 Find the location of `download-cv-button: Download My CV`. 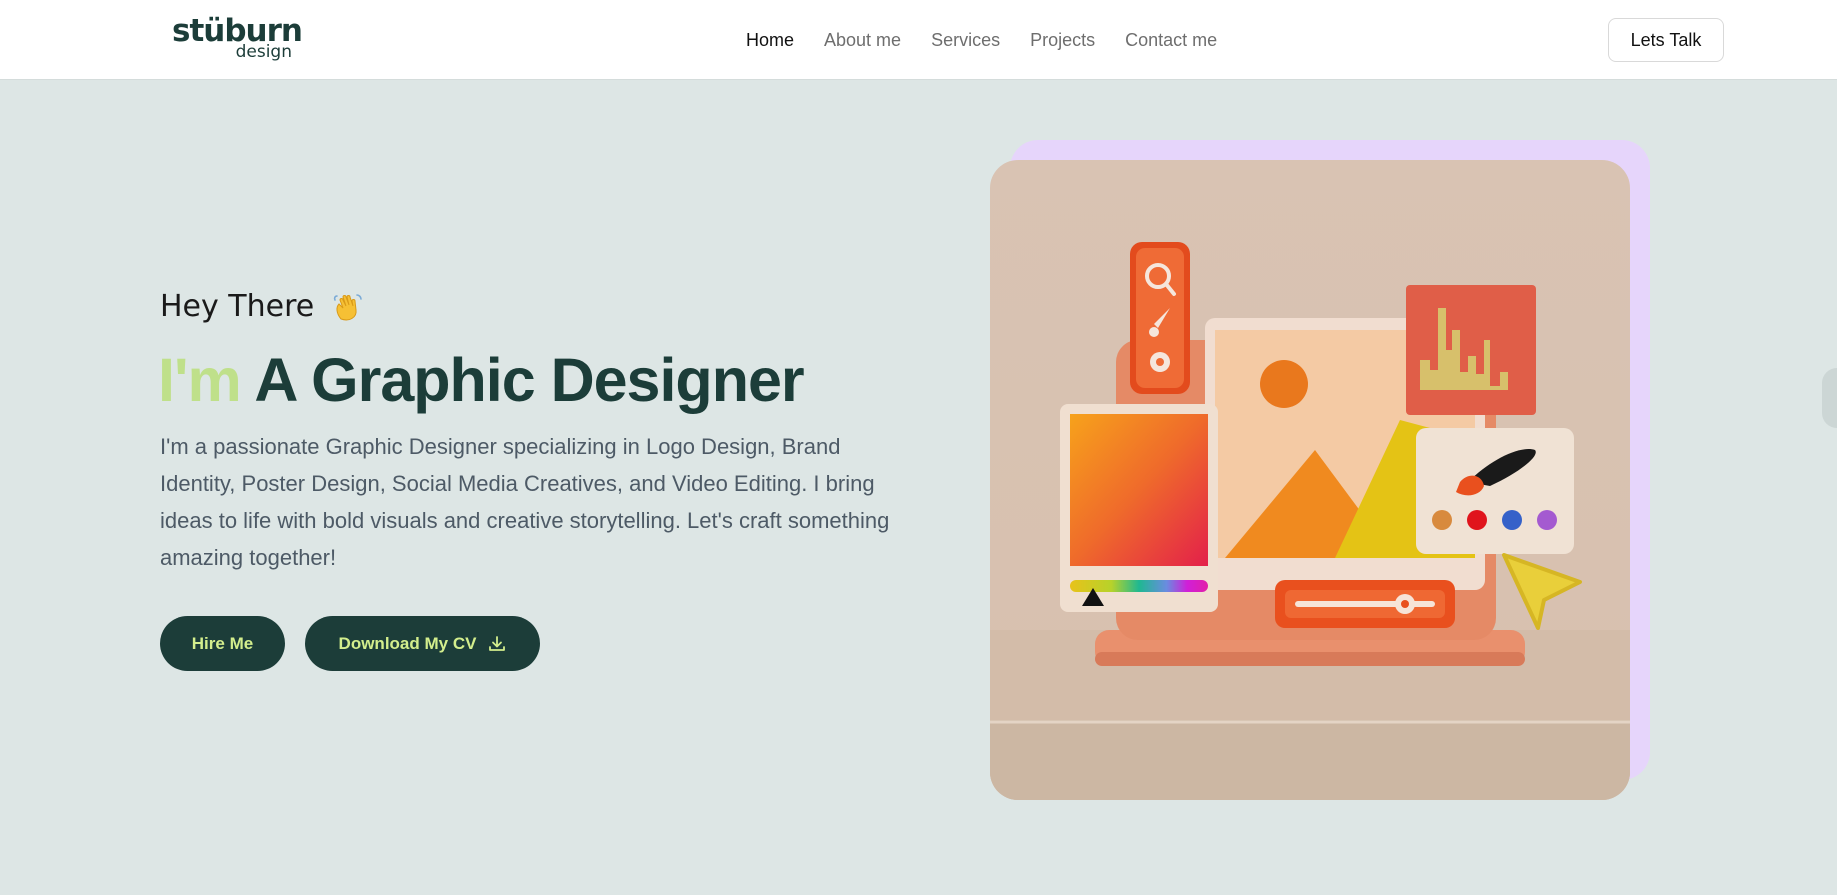

download-cv-button: Download My CV is located at coordinates (422, 643).